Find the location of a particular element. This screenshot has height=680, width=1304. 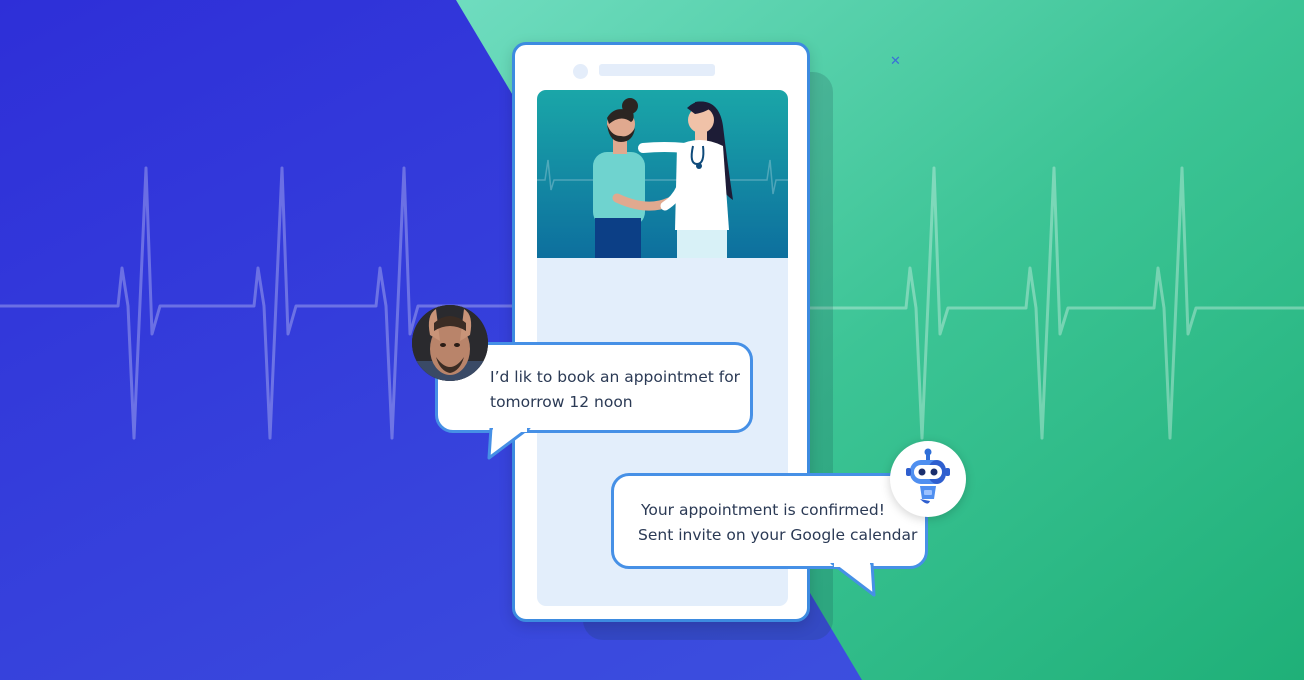

user-message-line-1: I’d lik to book an appointmet for is located at coordinates (615, 377).